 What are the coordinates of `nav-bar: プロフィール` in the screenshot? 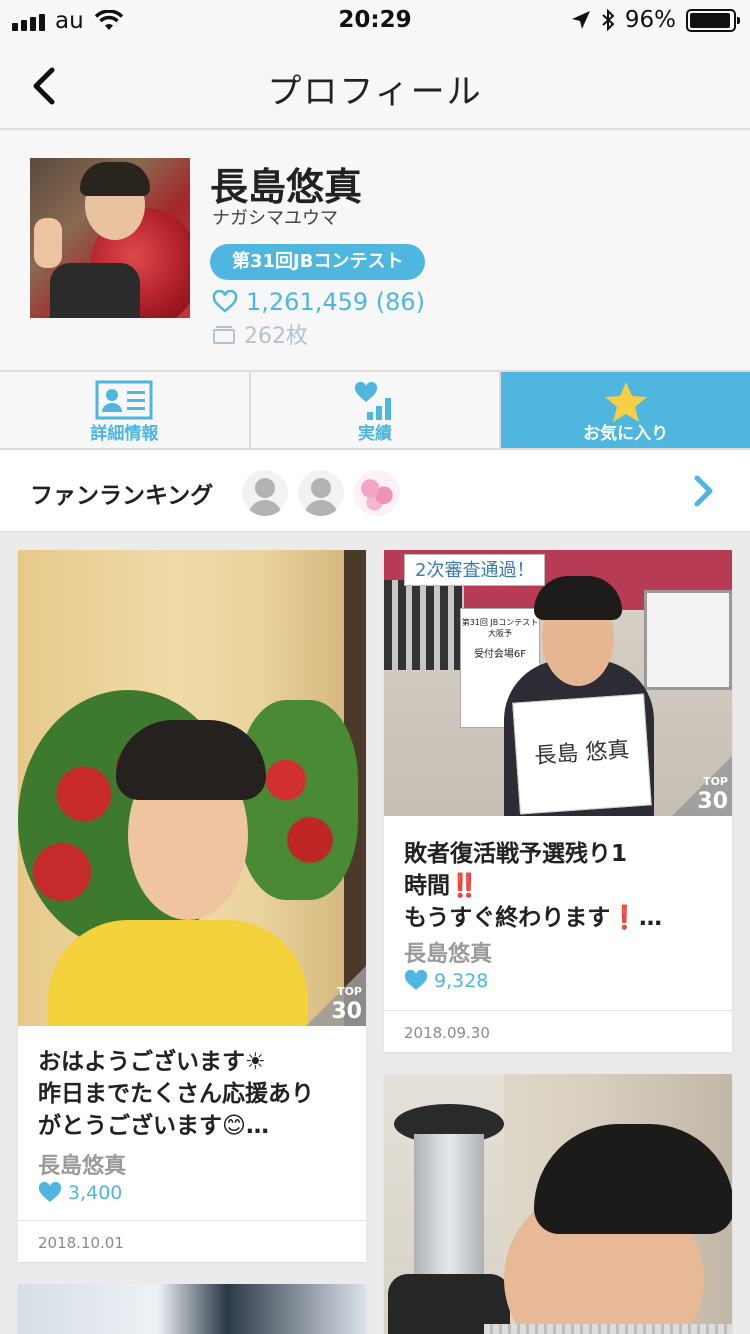 It's located at (375, 85).